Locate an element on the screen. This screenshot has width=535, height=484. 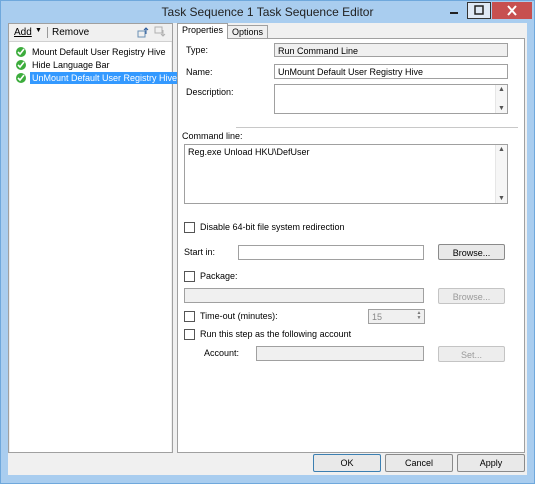
tree-item: Mount Default User Registry Hive is located at coordinates (92, 52).